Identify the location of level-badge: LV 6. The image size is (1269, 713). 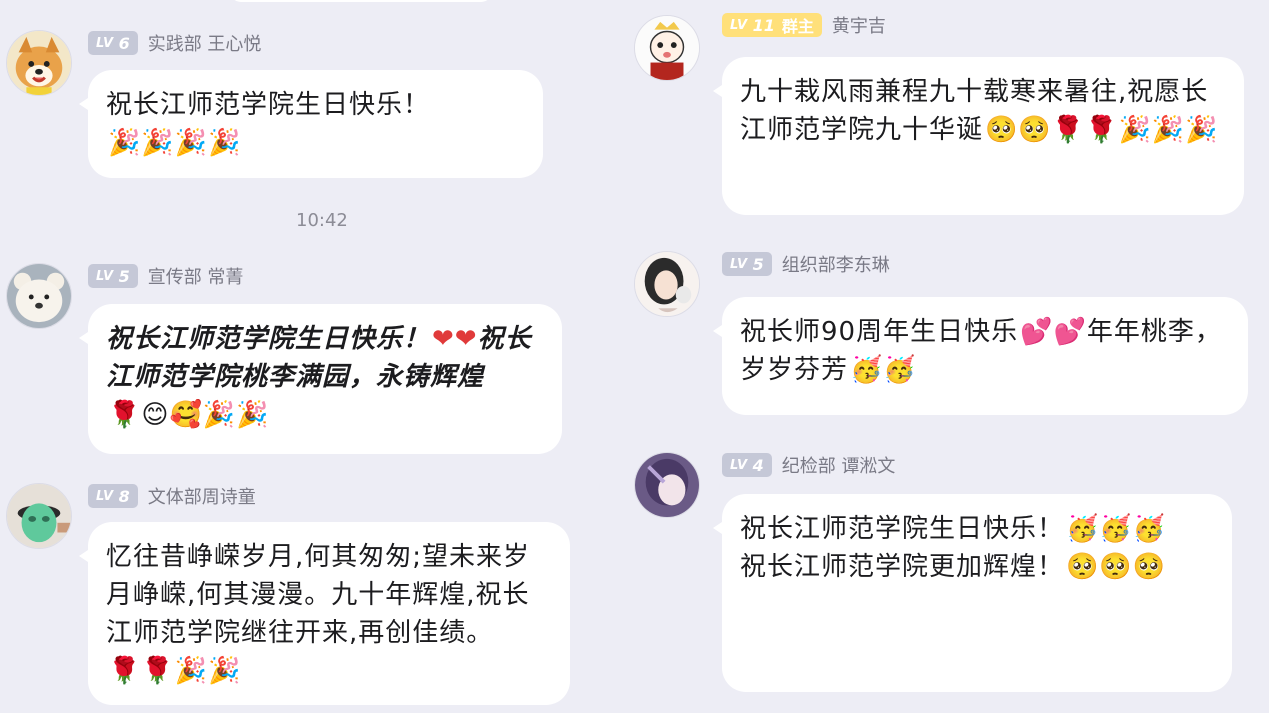
(113, 43).